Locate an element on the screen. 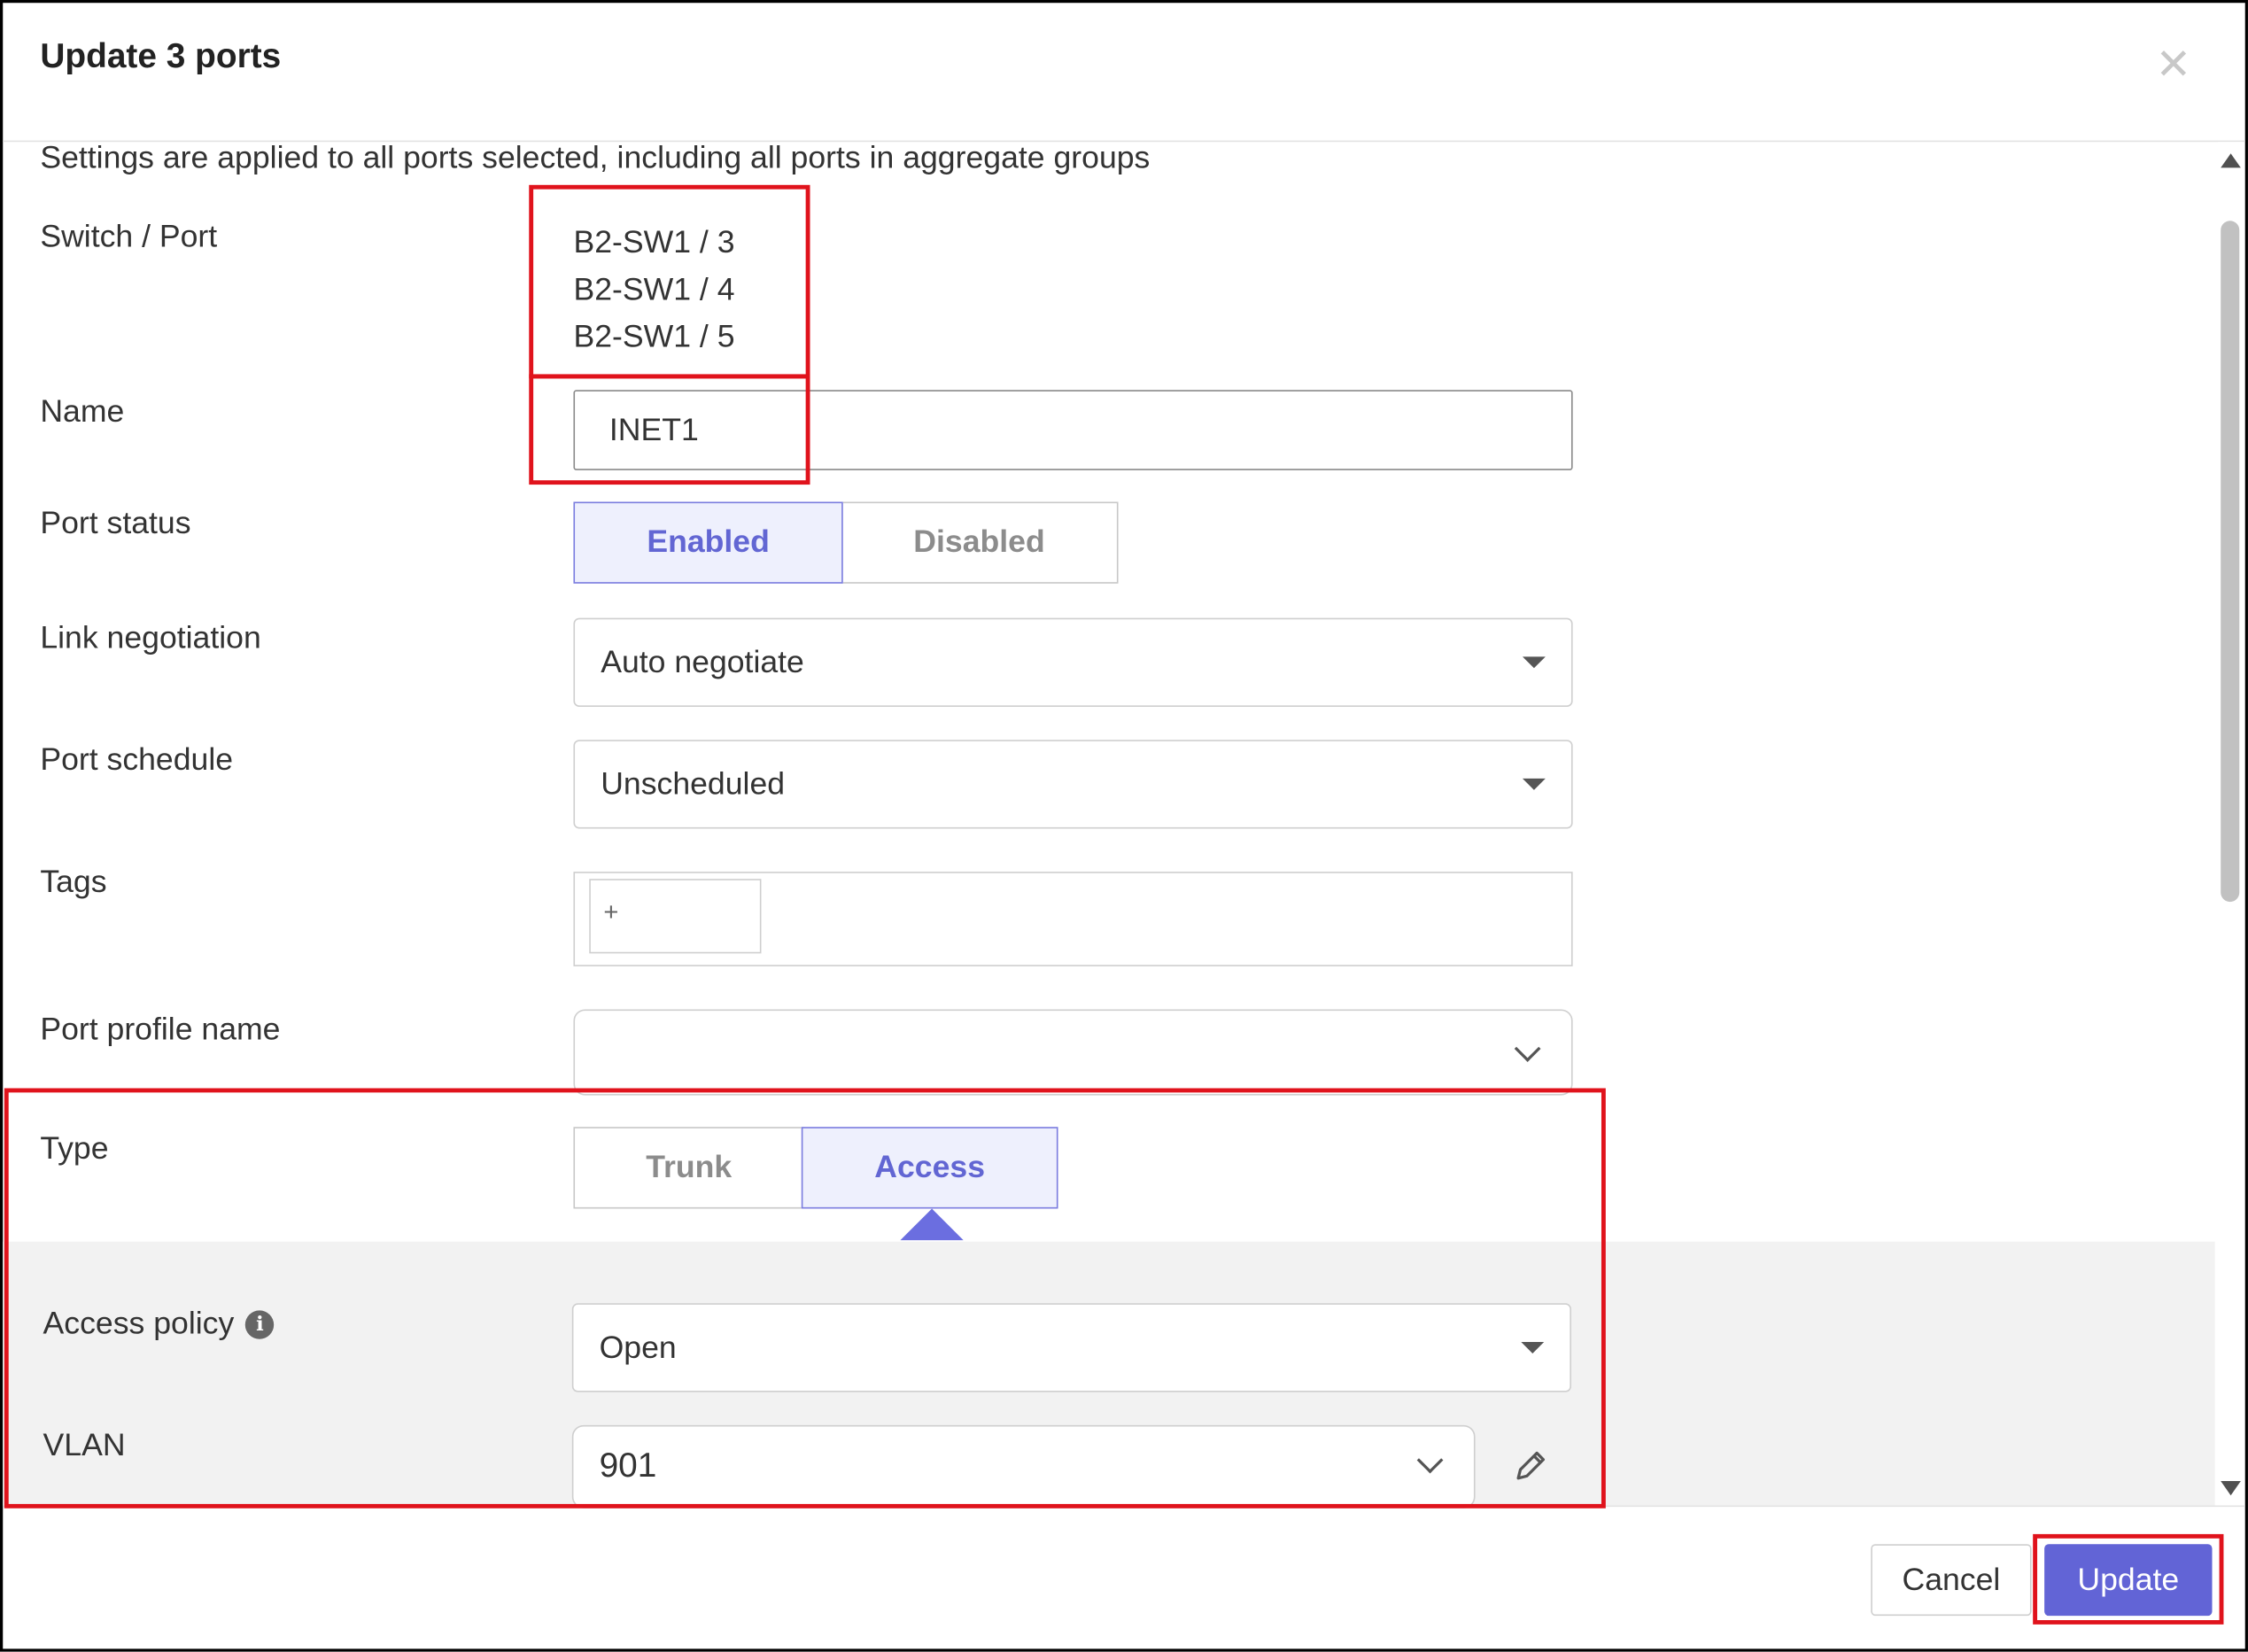 This screenshot has height=1652, width=2248. switch-port-item: B2-SW1 / 4 is located at coordinates (654, 288).